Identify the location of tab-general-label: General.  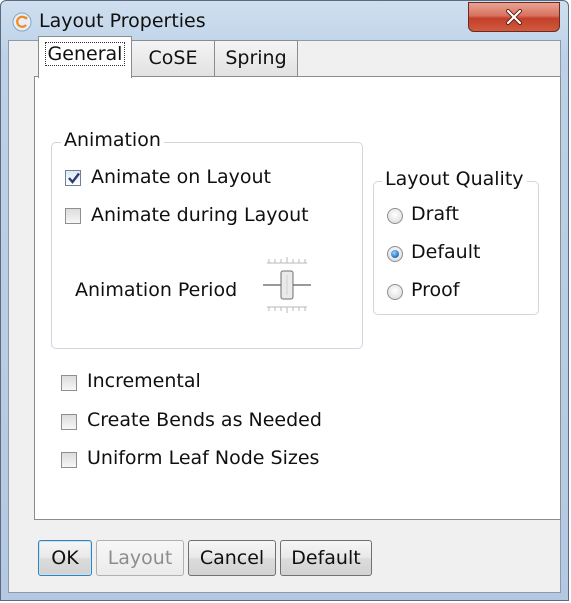
(85, 54).